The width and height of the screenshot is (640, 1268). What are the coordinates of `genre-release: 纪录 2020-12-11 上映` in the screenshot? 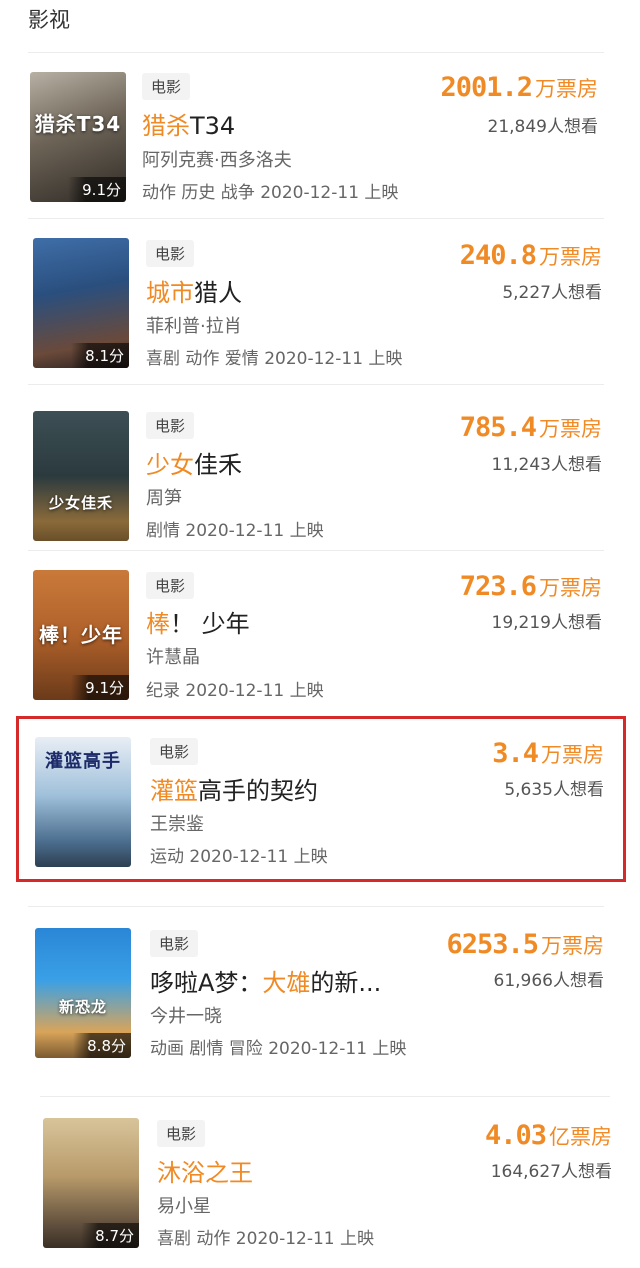 It's located at (235, 691).